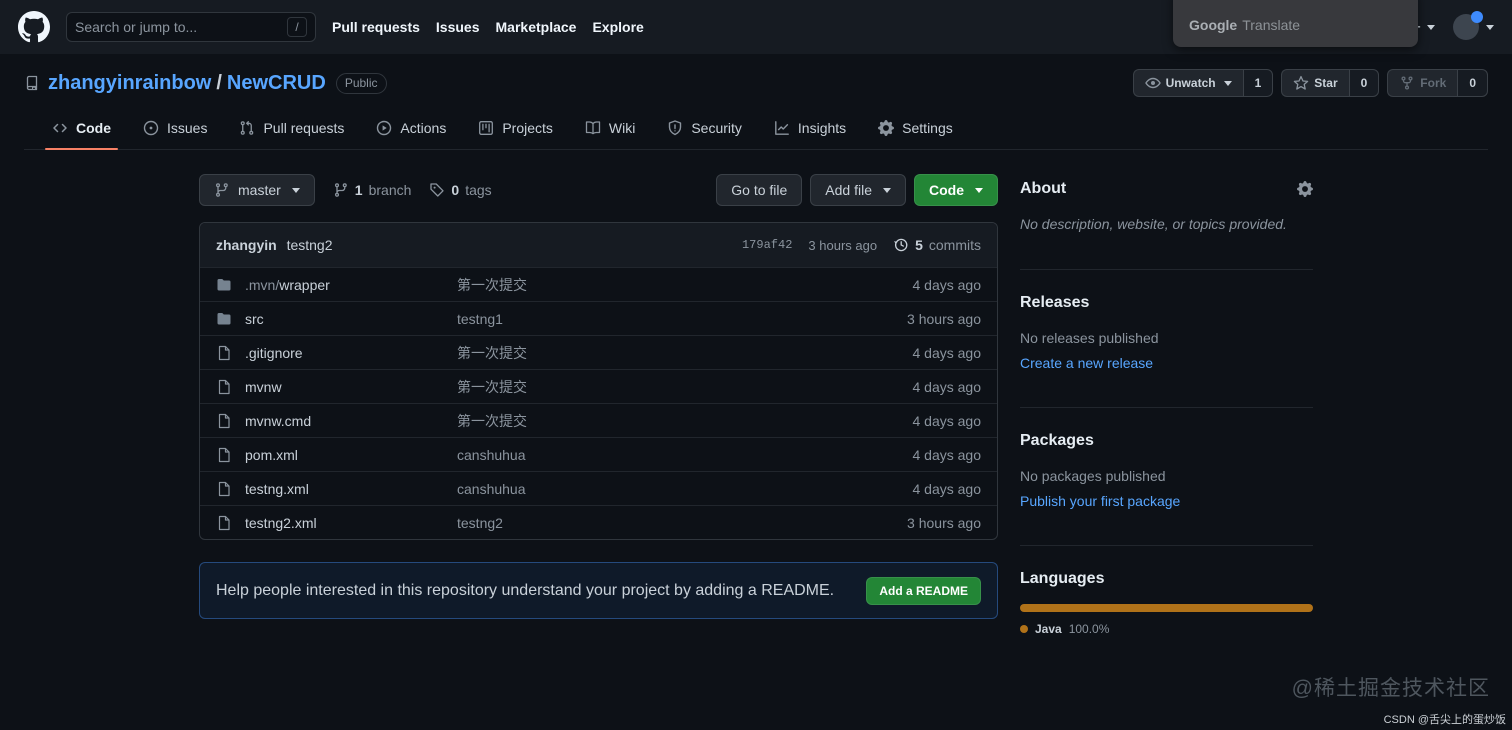 This screenshot has height=730, width=1512. What do you see at coordinates (1213, 24) in the screenshot?
I see `google-translate-label: Google` at bounding box center [1213, 24].